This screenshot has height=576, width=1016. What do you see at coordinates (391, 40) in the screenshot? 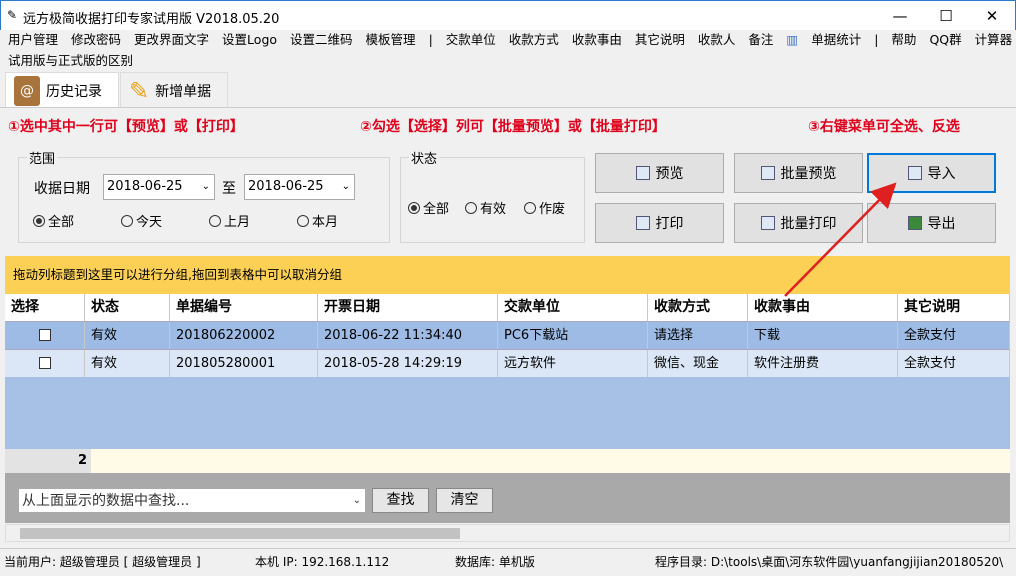
I see `menu-item: 模板管理` at bounding box center [391, 40].